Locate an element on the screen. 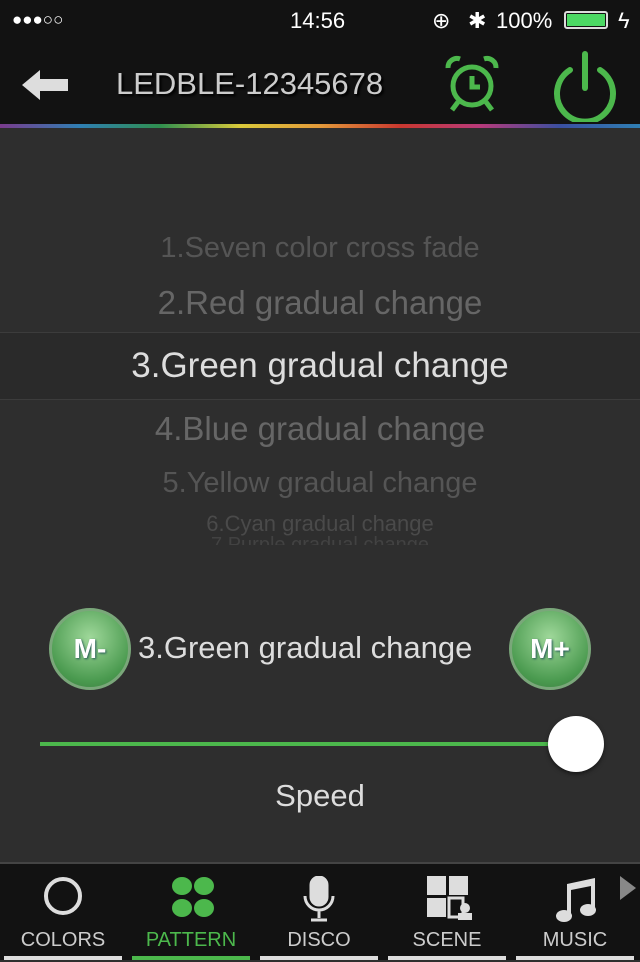 The width and height of the screenshot is (640, 962). microphone-icon is located at coordinates (319, 899).